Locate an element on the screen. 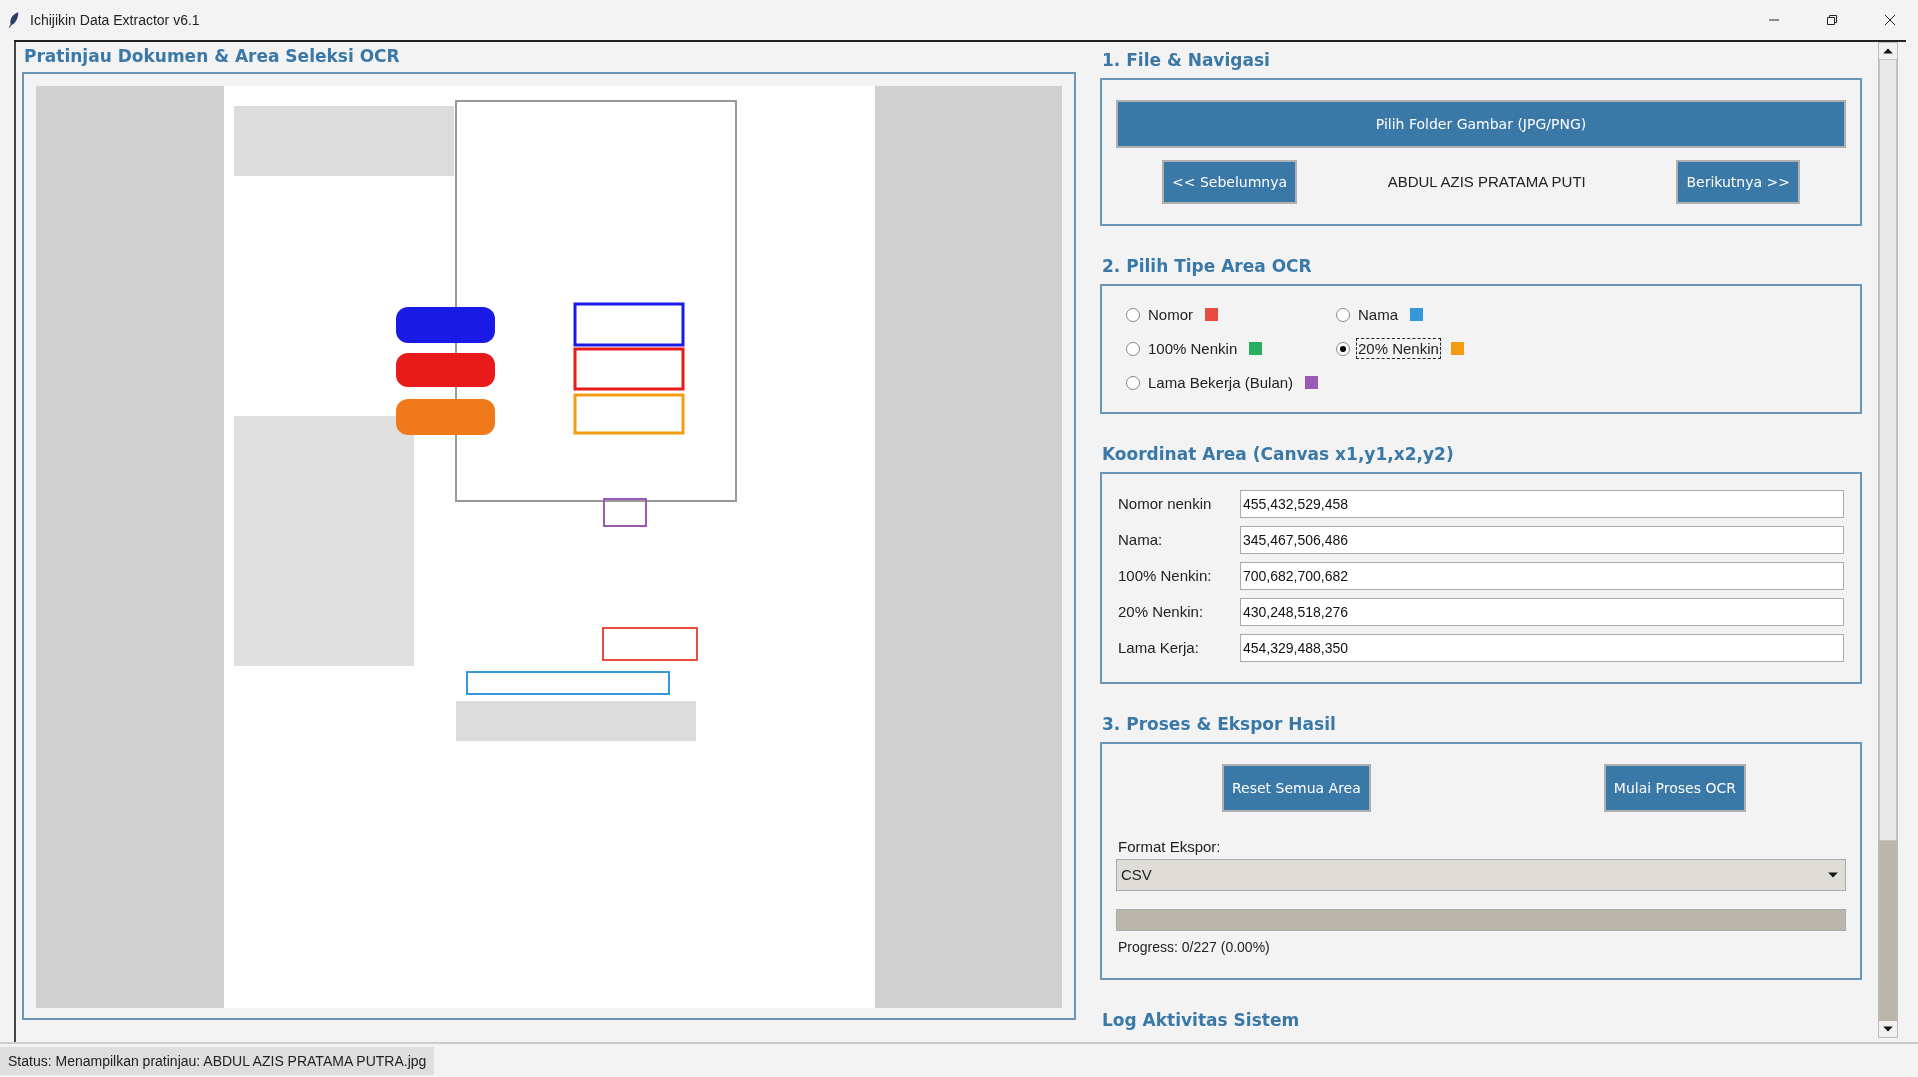  window-title: Ichijikin Data Extractor v6.1 is located at coordinates (115, 19).